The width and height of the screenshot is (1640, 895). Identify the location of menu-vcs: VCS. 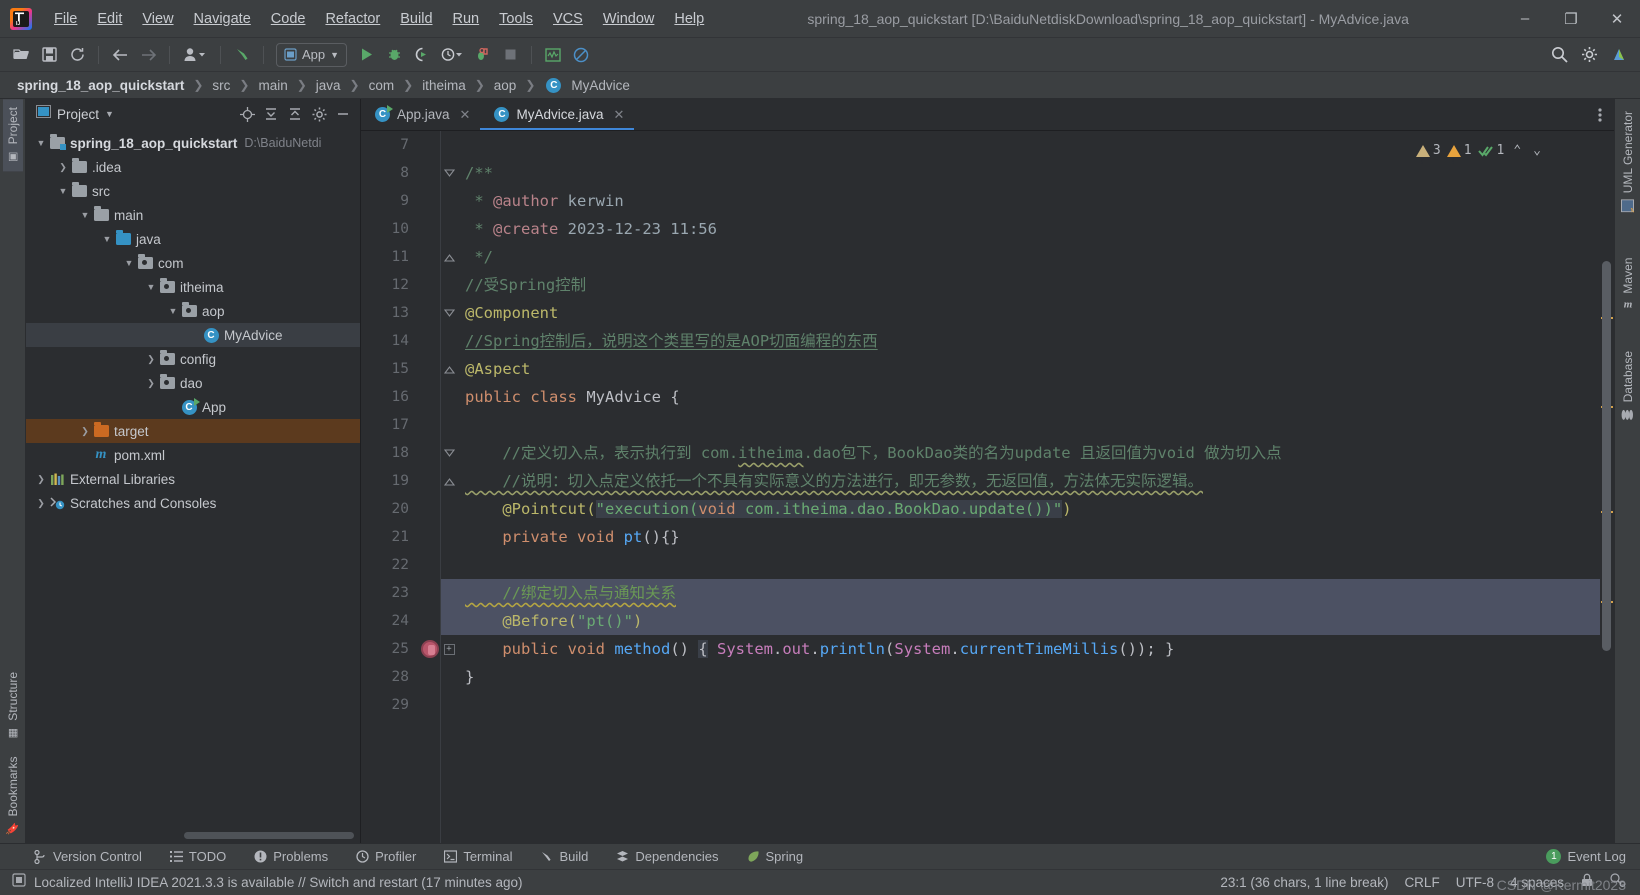
(568, 19).